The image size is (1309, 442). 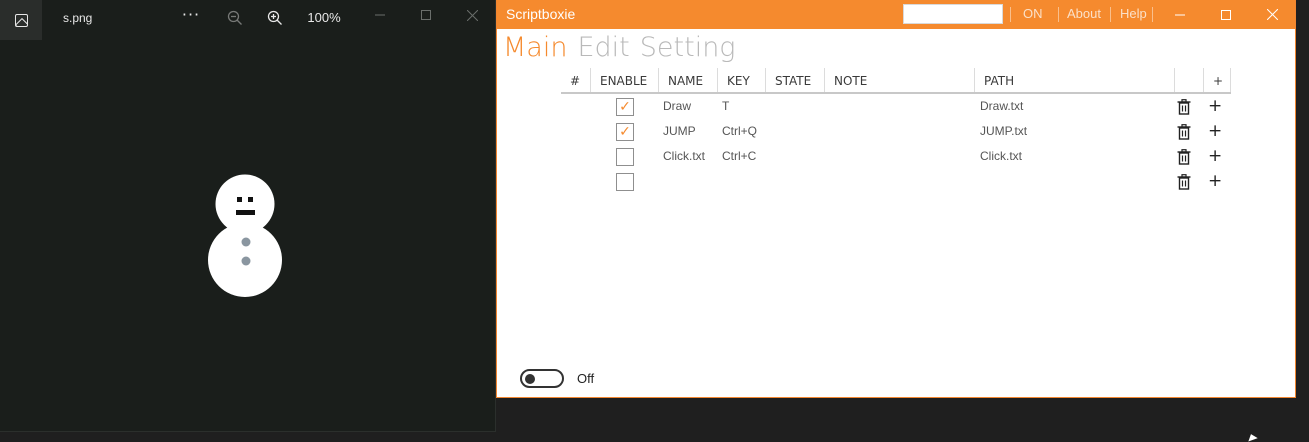 I want to click on snowman-image, so click(x=245, y=236).